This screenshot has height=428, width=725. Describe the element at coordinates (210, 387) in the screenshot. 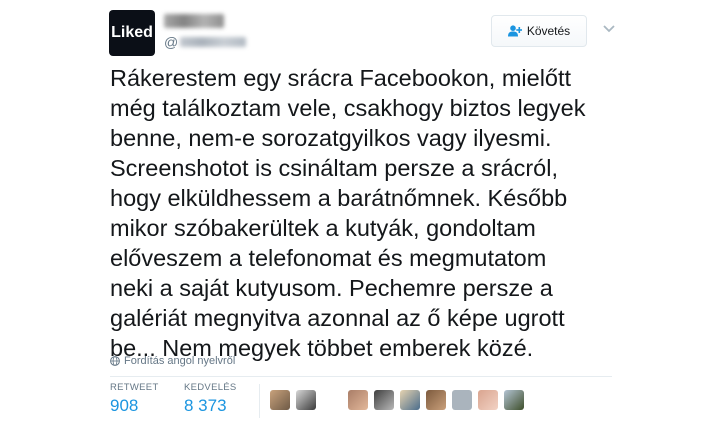

I see `likes-label: KEDVELÉS` at that location.